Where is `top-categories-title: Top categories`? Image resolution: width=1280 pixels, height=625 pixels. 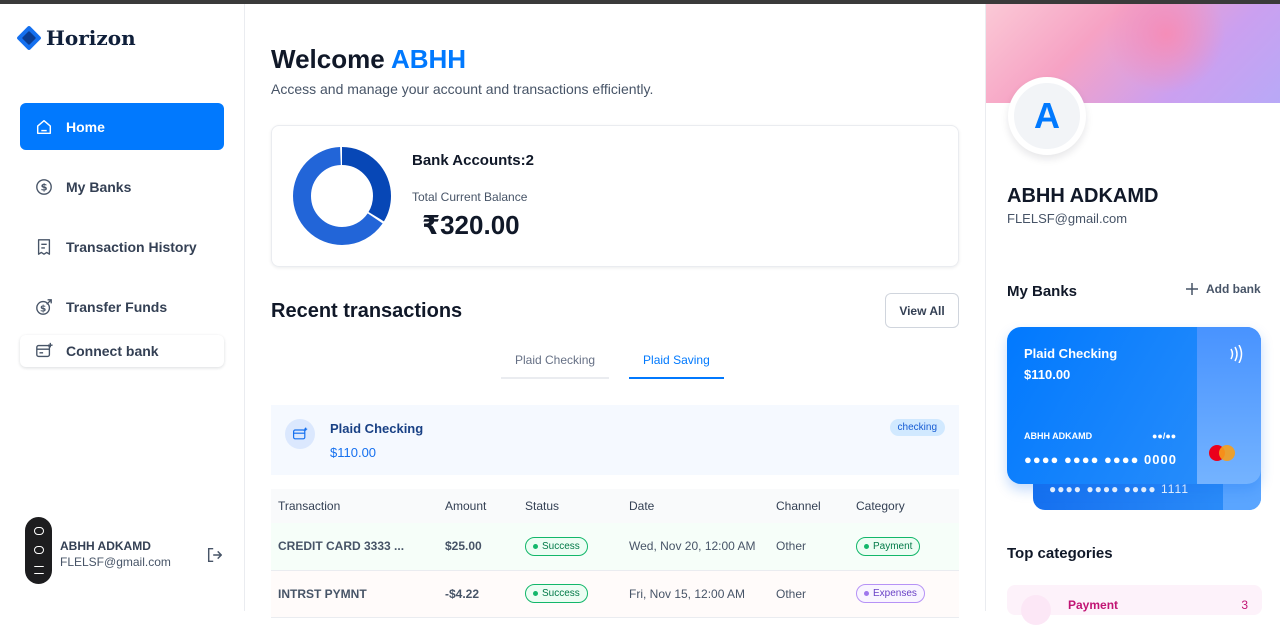 top-categories-title: Top categories is located at coordinates (1060, 553).